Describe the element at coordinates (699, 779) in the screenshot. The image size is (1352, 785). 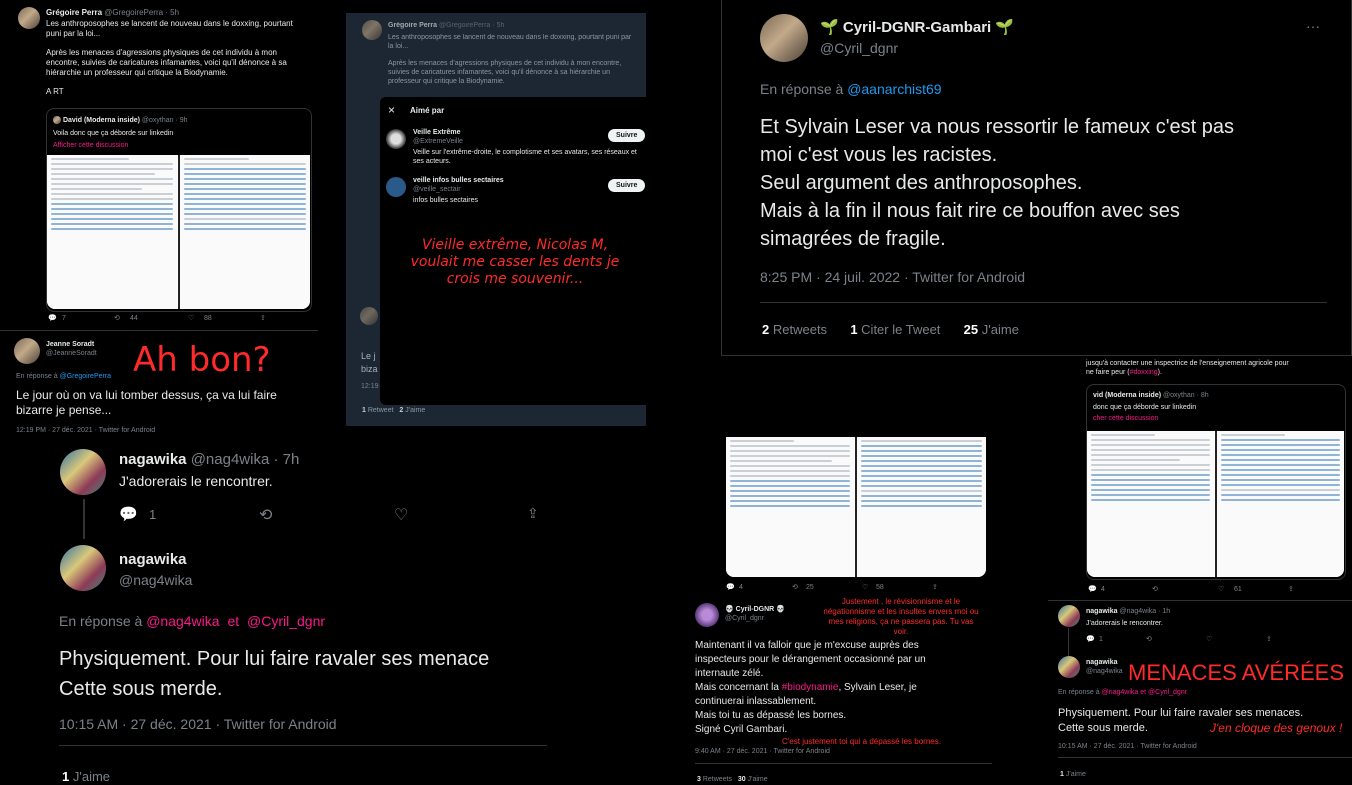
I see `retweet-count: 3` at that location.